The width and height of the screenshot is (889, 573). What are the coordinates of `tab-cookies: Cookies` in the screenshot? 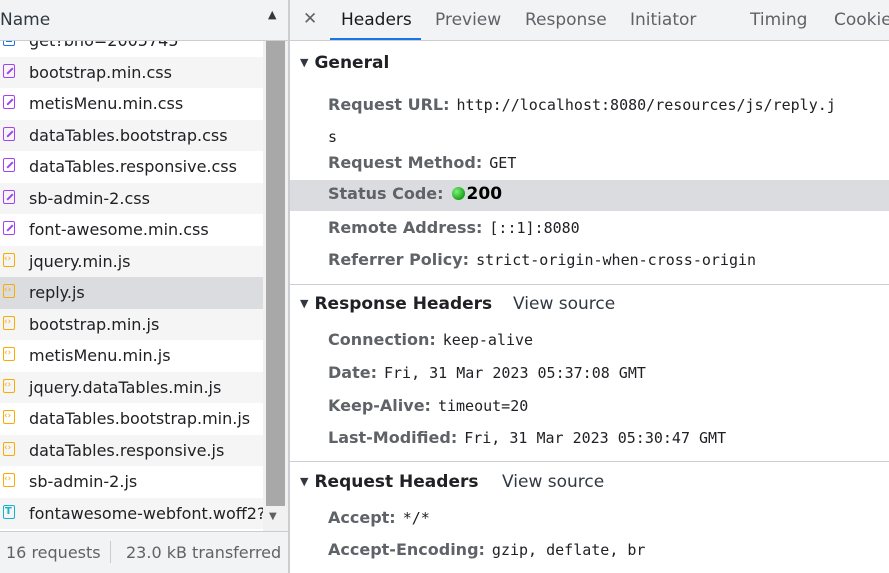 It's located at (861, 20).